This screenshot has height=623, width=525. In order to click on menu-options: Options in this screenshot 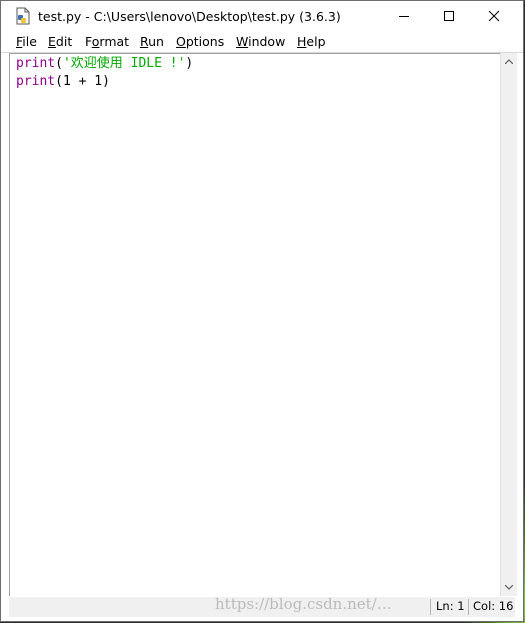, I will do `click(200, 41)`.